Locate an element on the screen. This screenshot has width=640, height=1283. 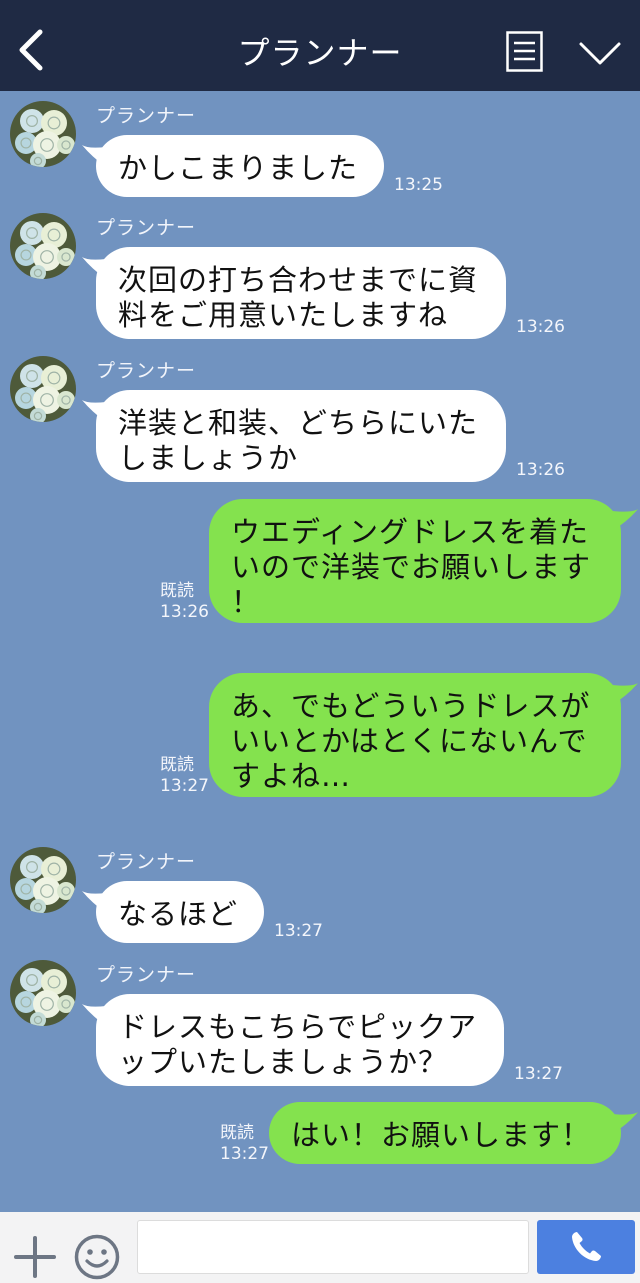
message-bubble: ドレスもこちらでピックア ップいたしましょうか？ is located at coordinates (300, 1040).